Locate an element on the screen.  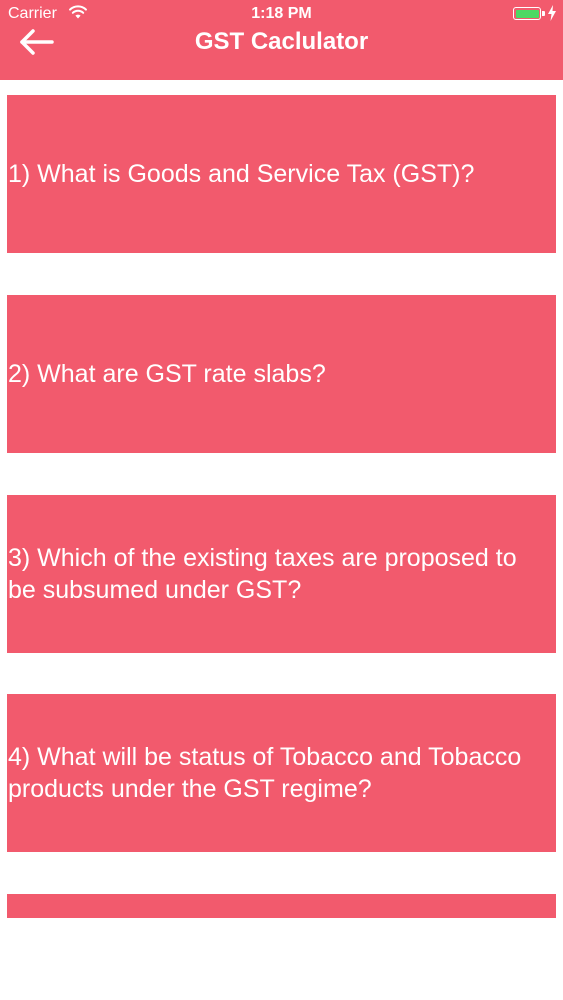
battery-level is located at coordinates (527, 13).